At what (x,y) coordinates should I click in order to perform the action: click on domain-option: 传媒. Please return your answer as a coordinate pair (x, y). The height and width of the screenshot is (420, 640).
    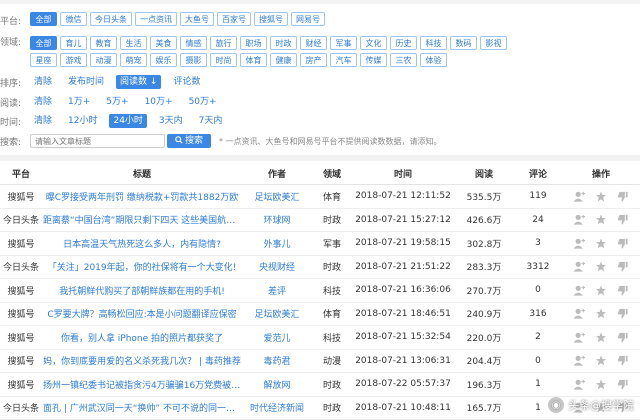
    Looking at the image, I should click on (373, 60).